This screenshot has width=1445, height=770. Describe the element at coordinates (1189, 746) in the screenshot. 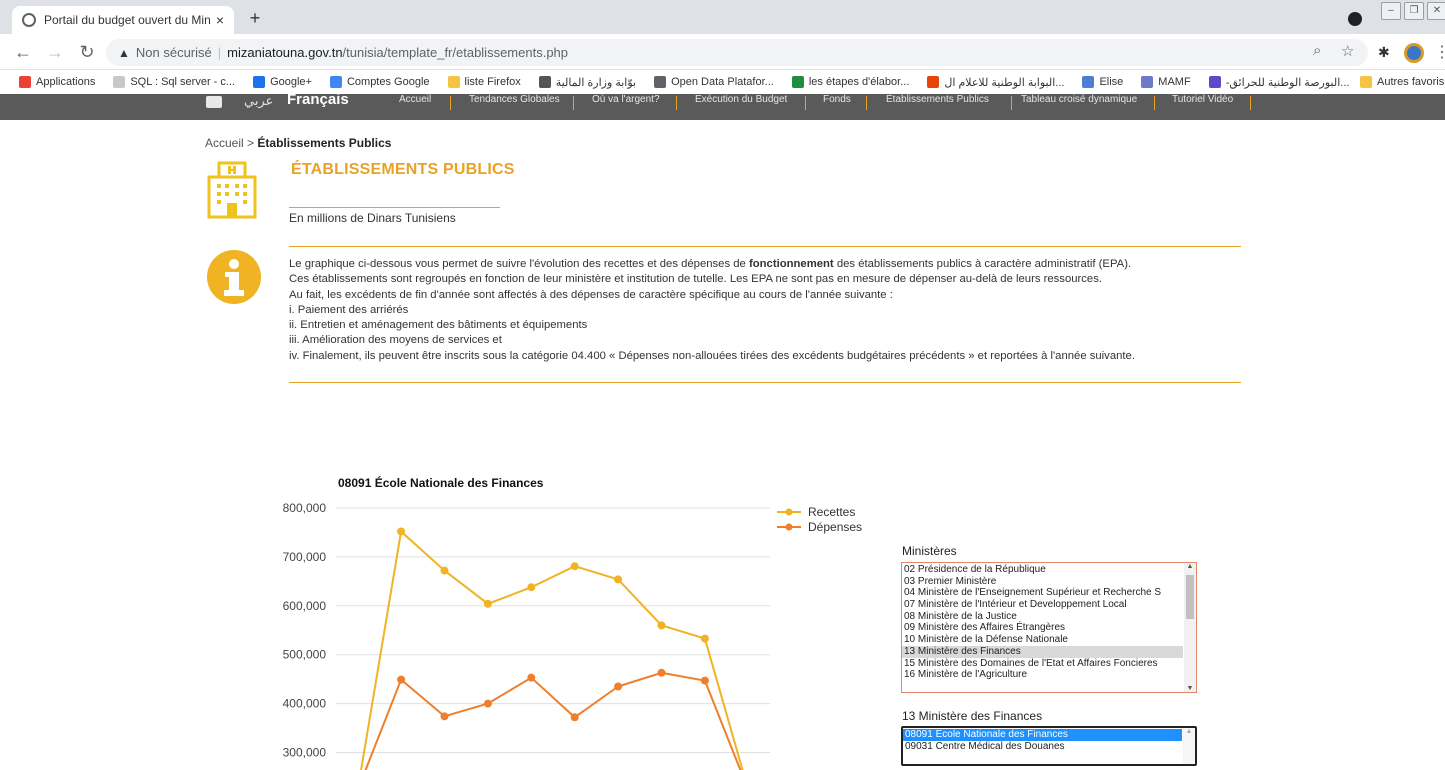

I see `etablissements-scrollbar: ▲` at that location.